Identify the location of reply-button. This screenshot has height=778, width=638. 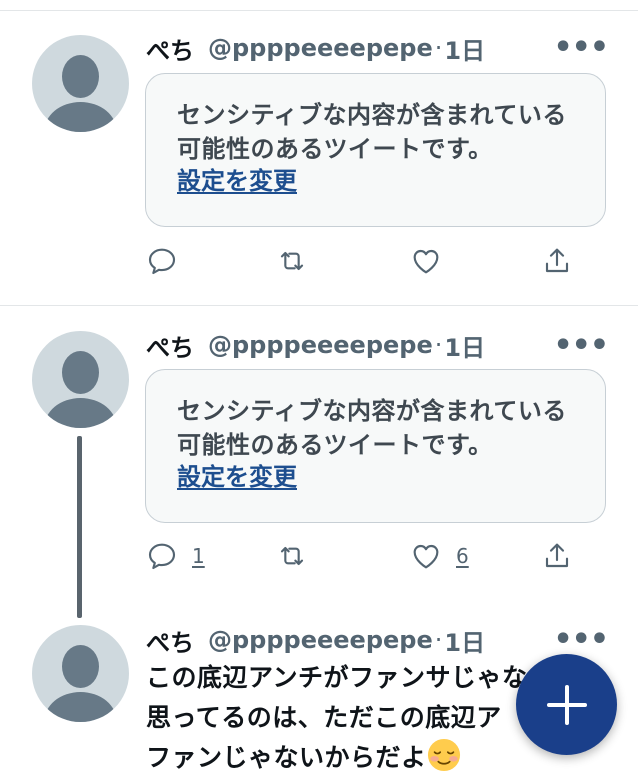
(169, 261).